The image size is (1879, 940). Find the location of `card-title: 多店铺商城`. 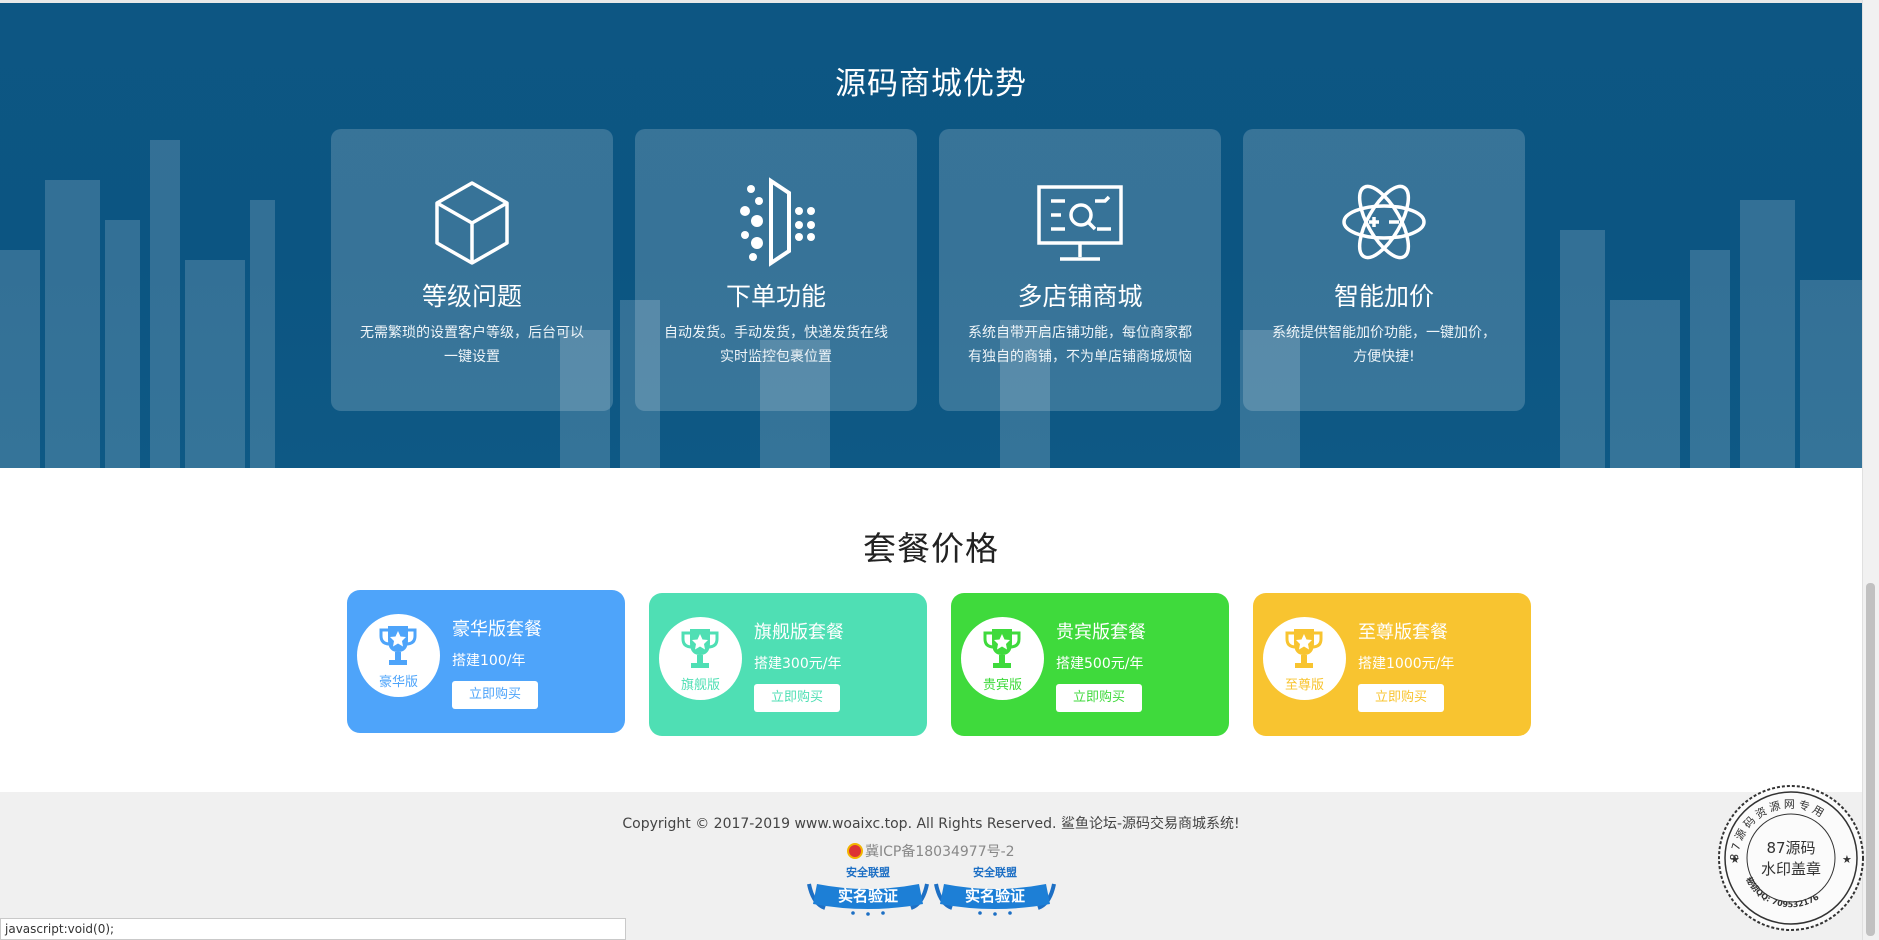

card-title: 多店铺商城 is located at coordinates (1080, 296).